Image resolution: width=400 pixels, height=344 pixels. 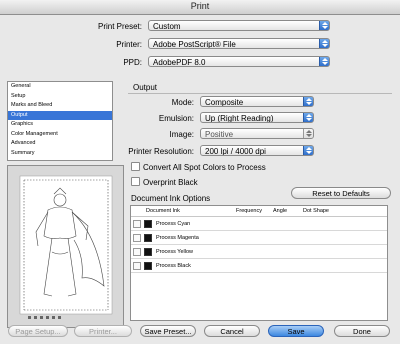 I want to click on ink-table-header: Document Ink Frequency Angle Dot Shape, so click(x=259, y=211).